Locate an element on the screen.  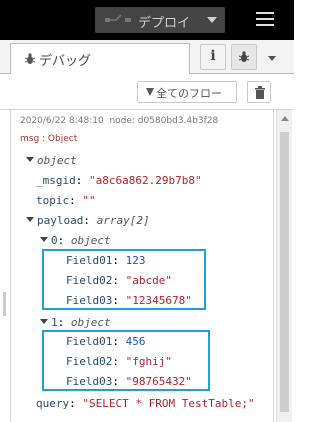
message-topic-line: msg : Object is located at coordinates (49, 139).